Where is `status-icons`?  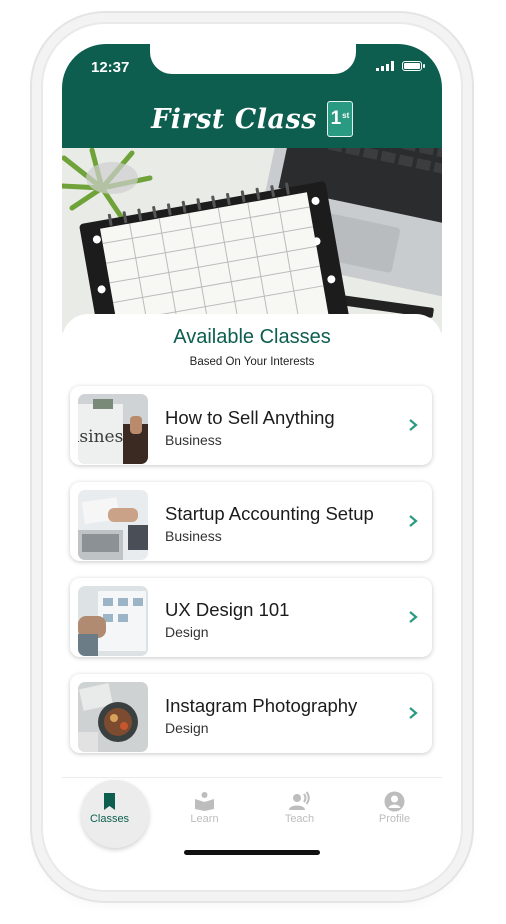
status-icons is located at coordinates (400, 66).